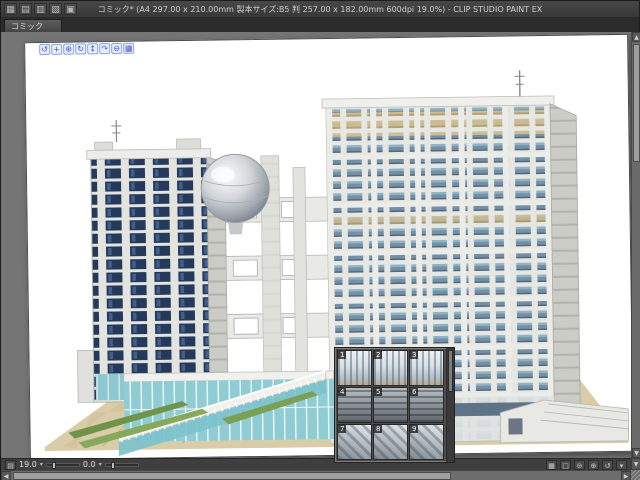  What do you see at coordinates (378, 429) in the screenshot?
I see `preset-number: 8` at bounding box center [378, 429].